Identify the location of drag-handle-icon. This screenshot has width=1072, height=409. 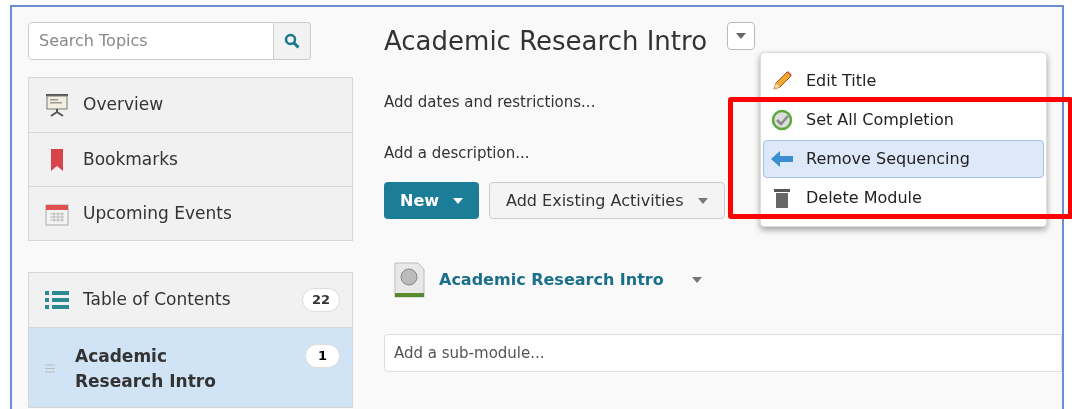
(50, 368).